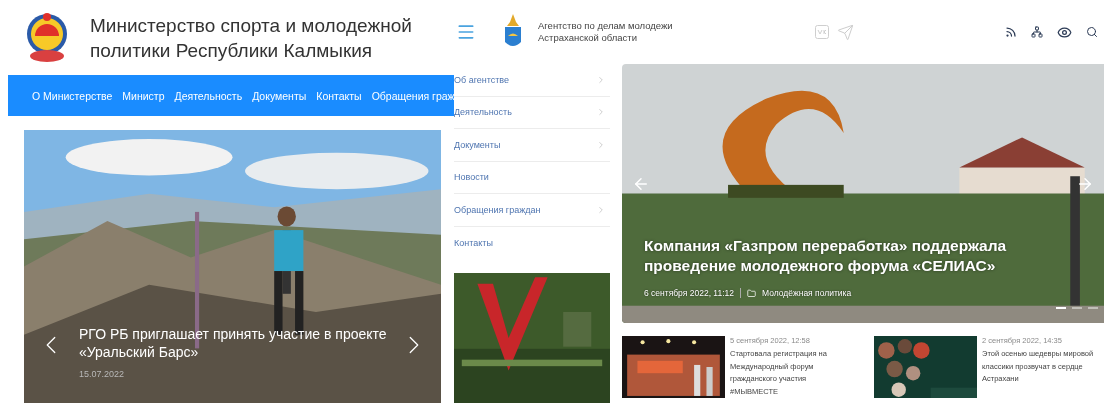  I want to click on rss-icon, so click(1011, 32).